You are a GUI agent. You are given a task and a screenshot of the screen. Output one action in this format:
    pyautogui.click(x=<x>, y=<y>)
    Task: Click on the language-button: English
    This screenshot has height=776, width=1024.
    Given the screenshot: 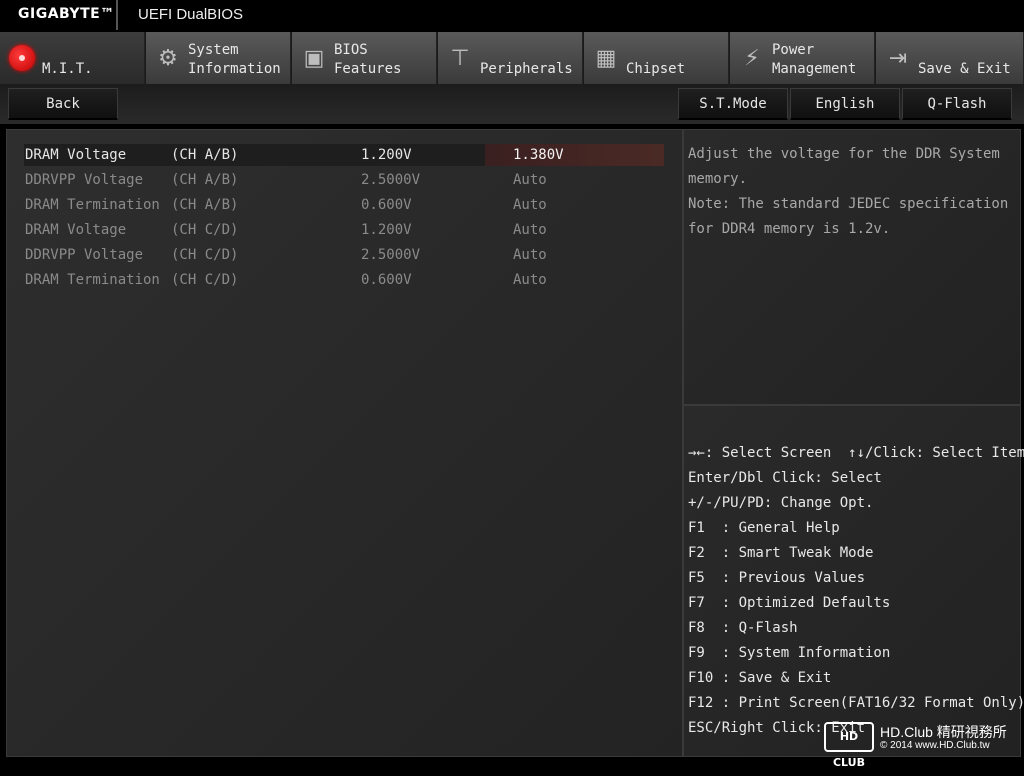 What is the action you would take?
    pyautogui.click(x=845, y=104)
    